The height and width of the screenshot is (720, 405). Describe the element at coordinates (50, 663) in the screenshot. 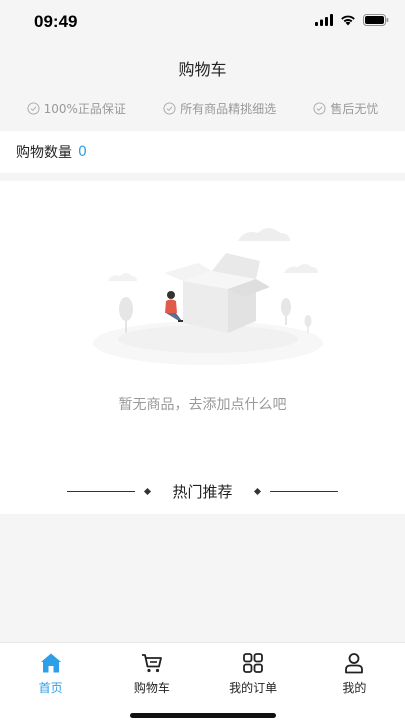

I see `home-icon` at that location.